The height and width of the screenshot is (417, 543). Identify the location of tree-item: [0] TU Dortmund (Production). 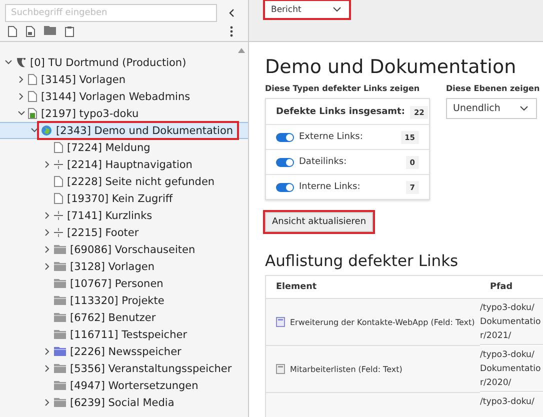
(101, 62).